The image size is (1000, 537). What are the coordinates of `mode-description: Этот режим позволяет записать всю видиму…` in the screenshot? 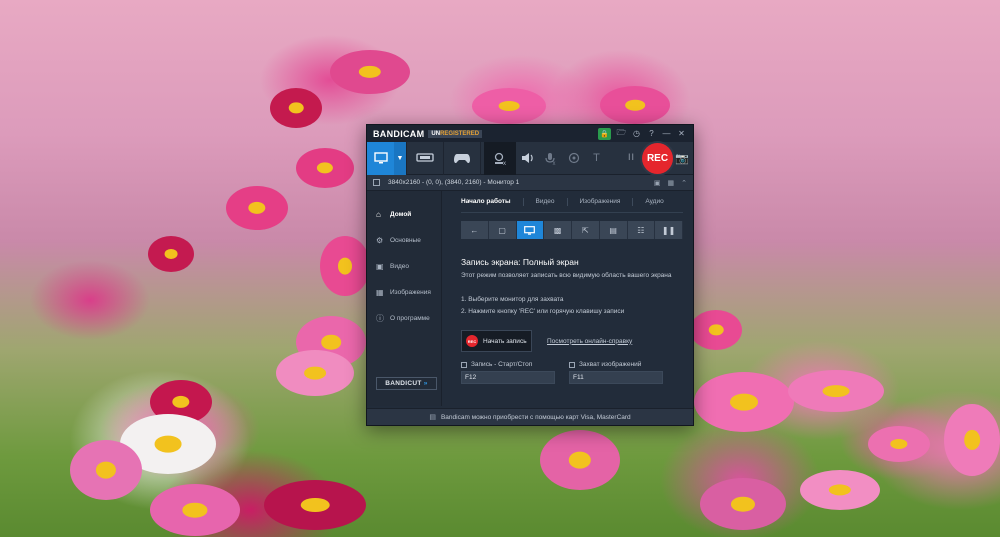 It's located at (566, 275).